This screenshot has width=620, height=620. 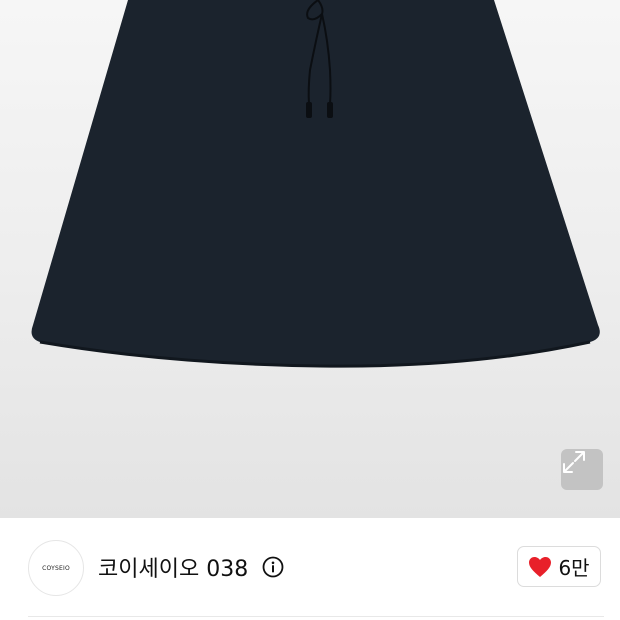 What do you see at coordinates (173, 567) in the screenshot?
I see `brand-name: 코이세이오 038` at bounding box center [173, 567].